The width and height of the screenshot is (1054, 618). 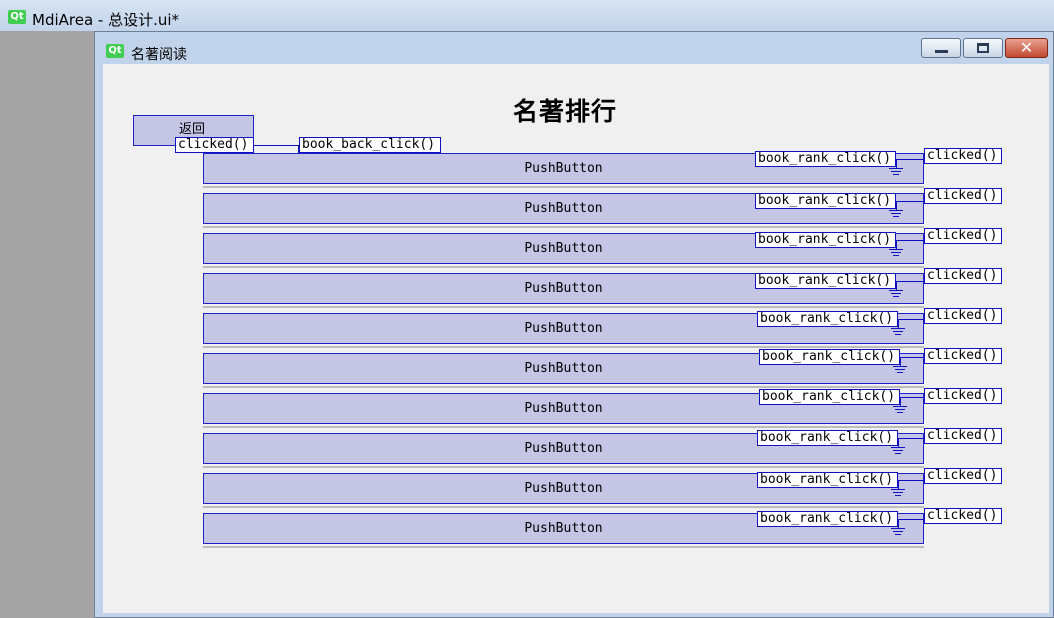 I want to click on minimize-icon, so click(x=941, y=51).